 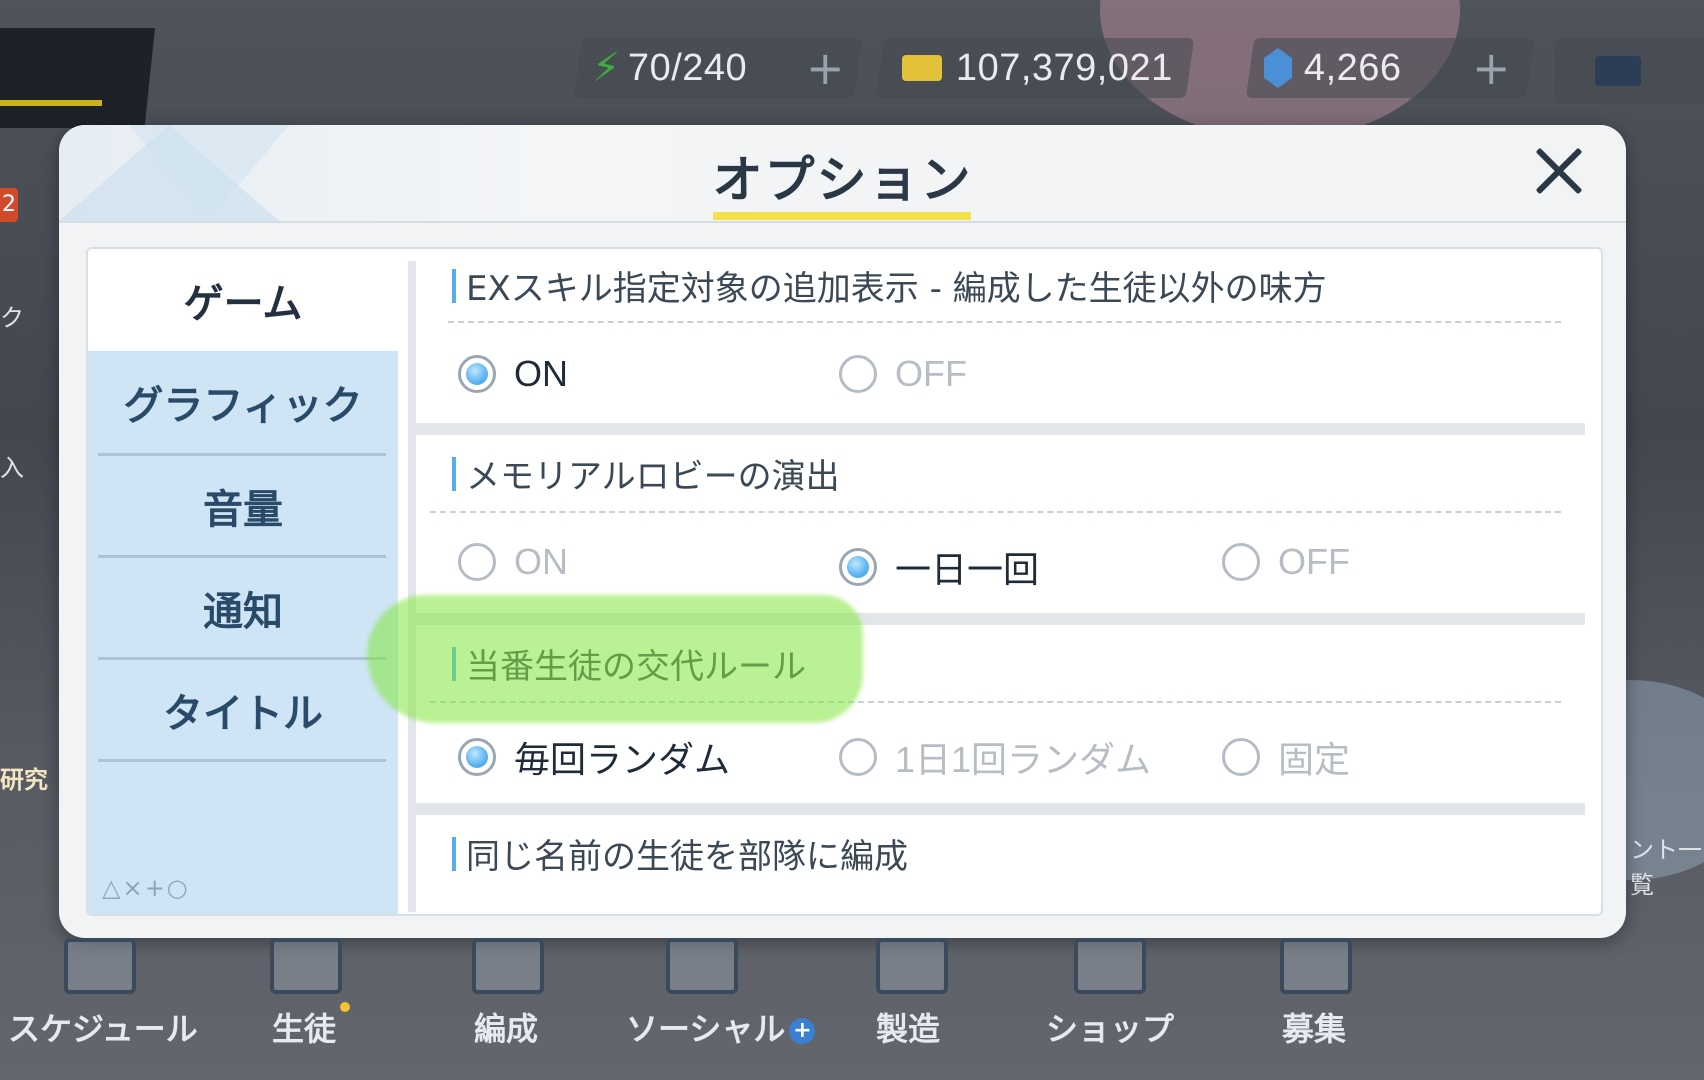 What do you see at coordinates (345, 1007) in the screenshot?
I see `notification-dot` at bounding box center [345, 1007].